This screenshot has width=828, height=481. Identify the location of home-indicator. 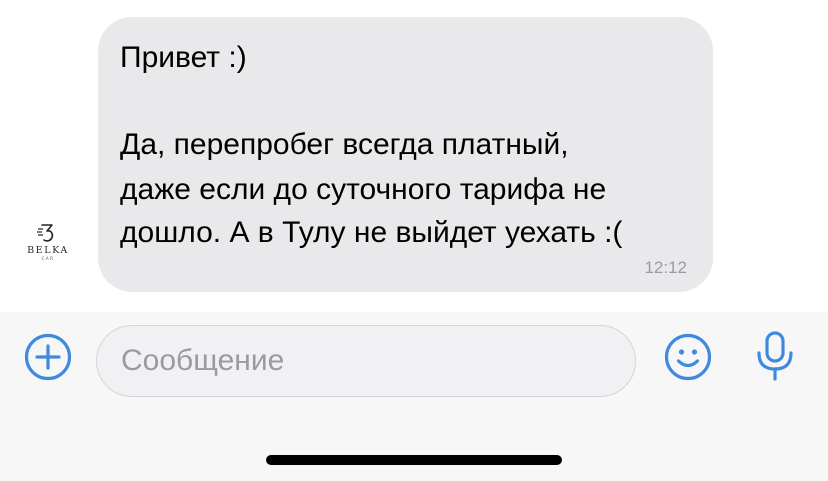
(414, 460).